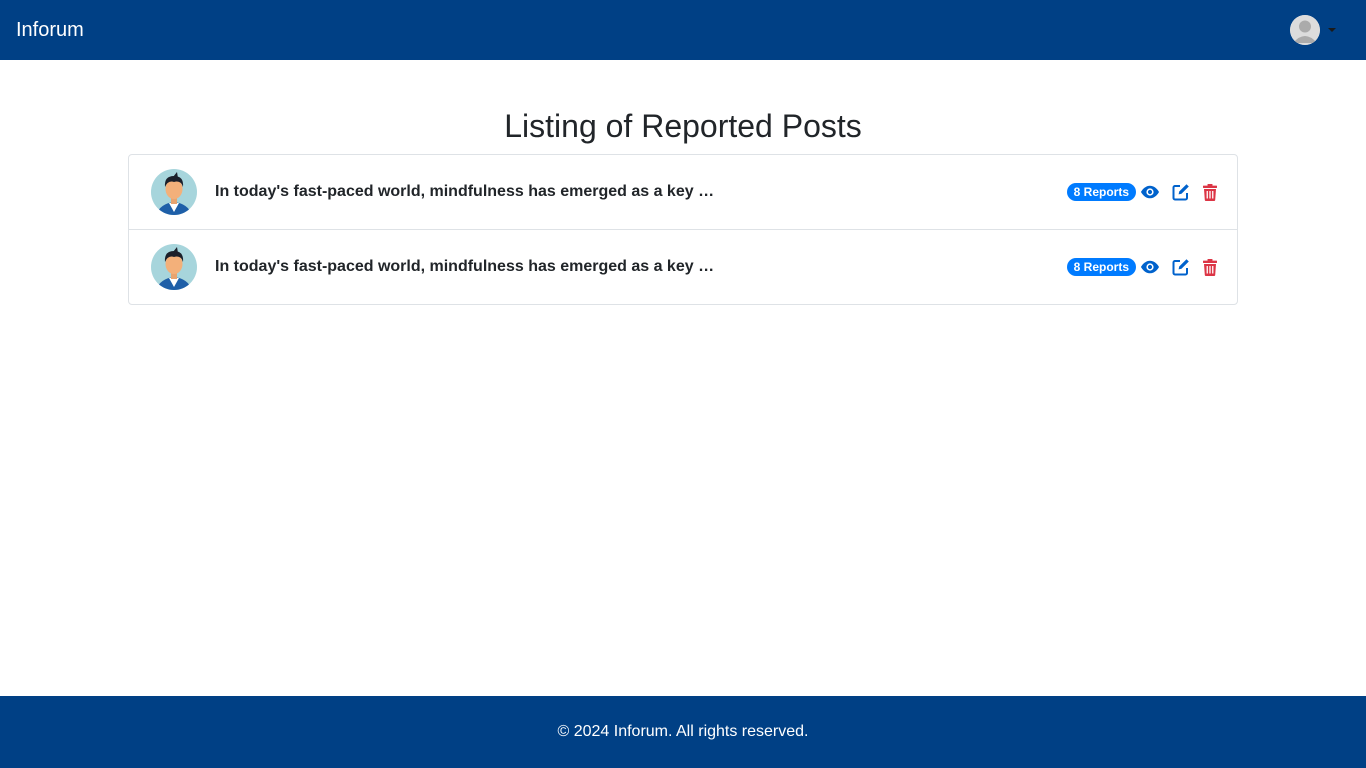 The width and height of the screenshot is (1366, 768). I want to click on footer-copyright: © 2024 Inforum. All rights reserved., so click(683, 731).